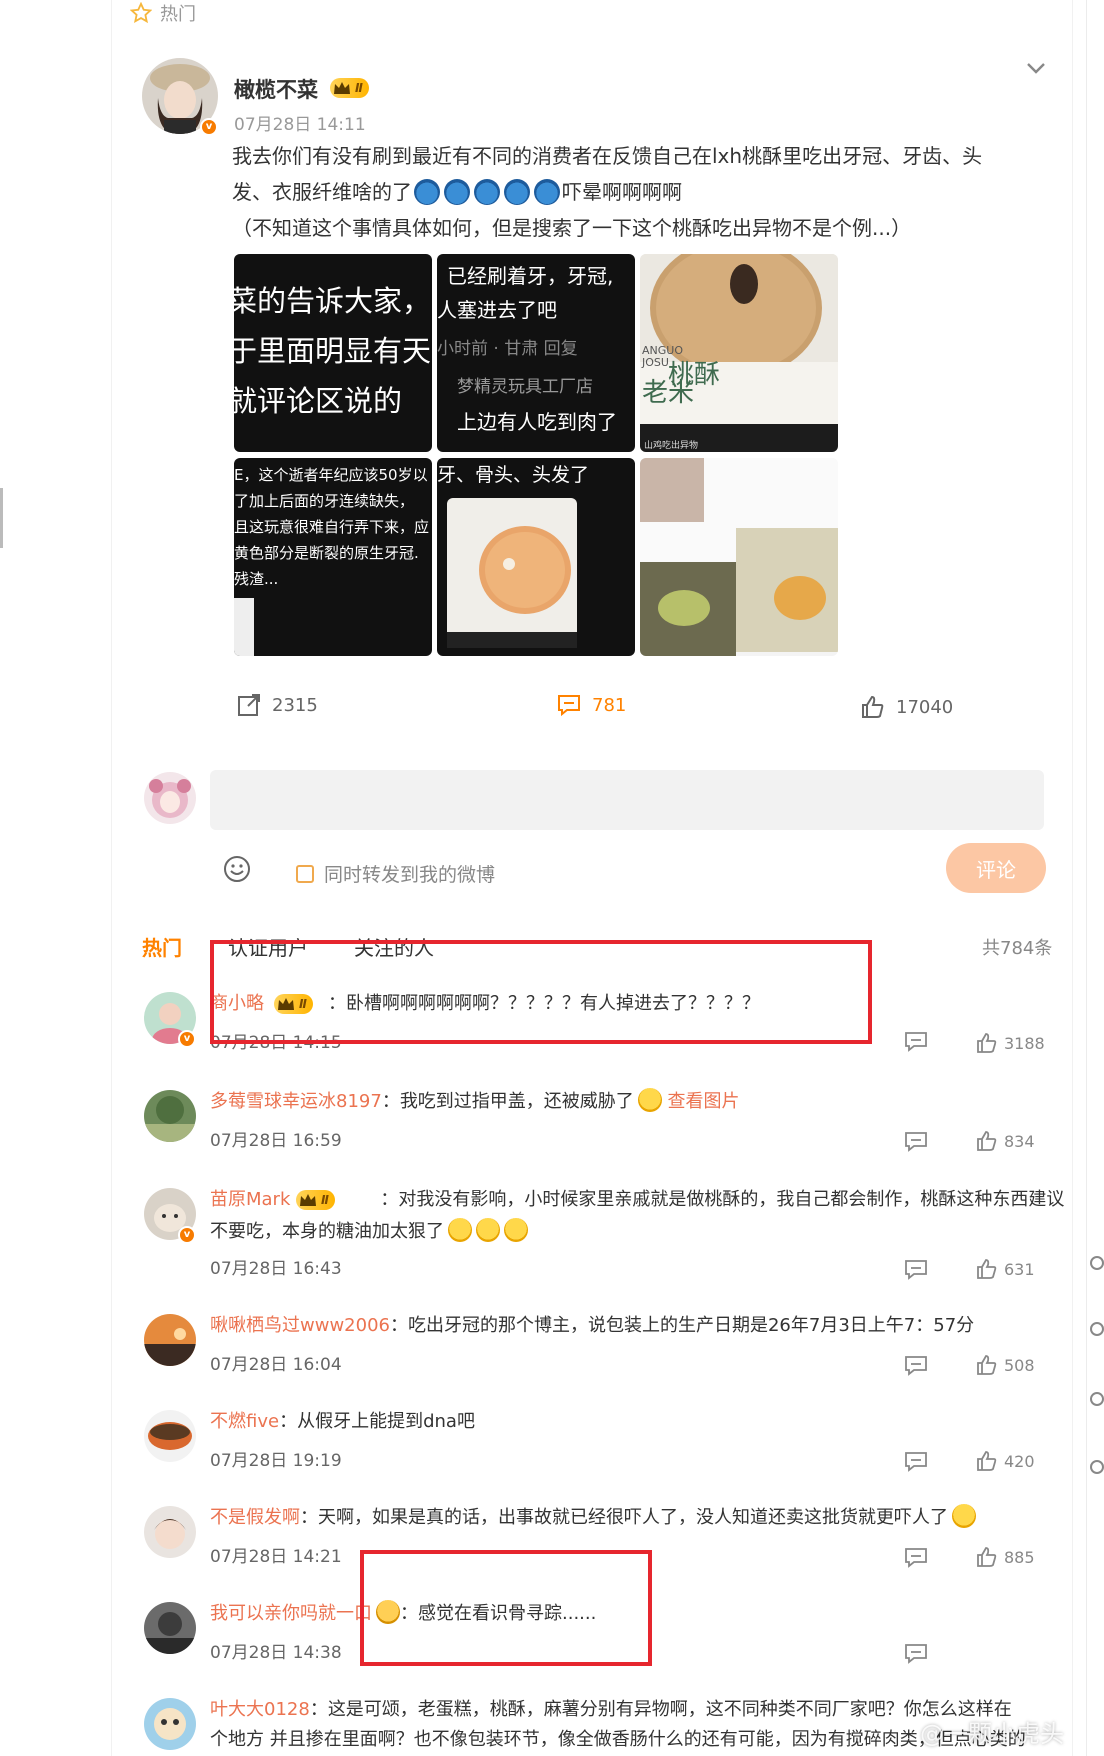 This screenshot has height=1756, width=1104. Describe the element at coordinates (324, 501) in the screenshot. I see `image-4-text-2: 了加上后面的牙连续缺失，` at that location.